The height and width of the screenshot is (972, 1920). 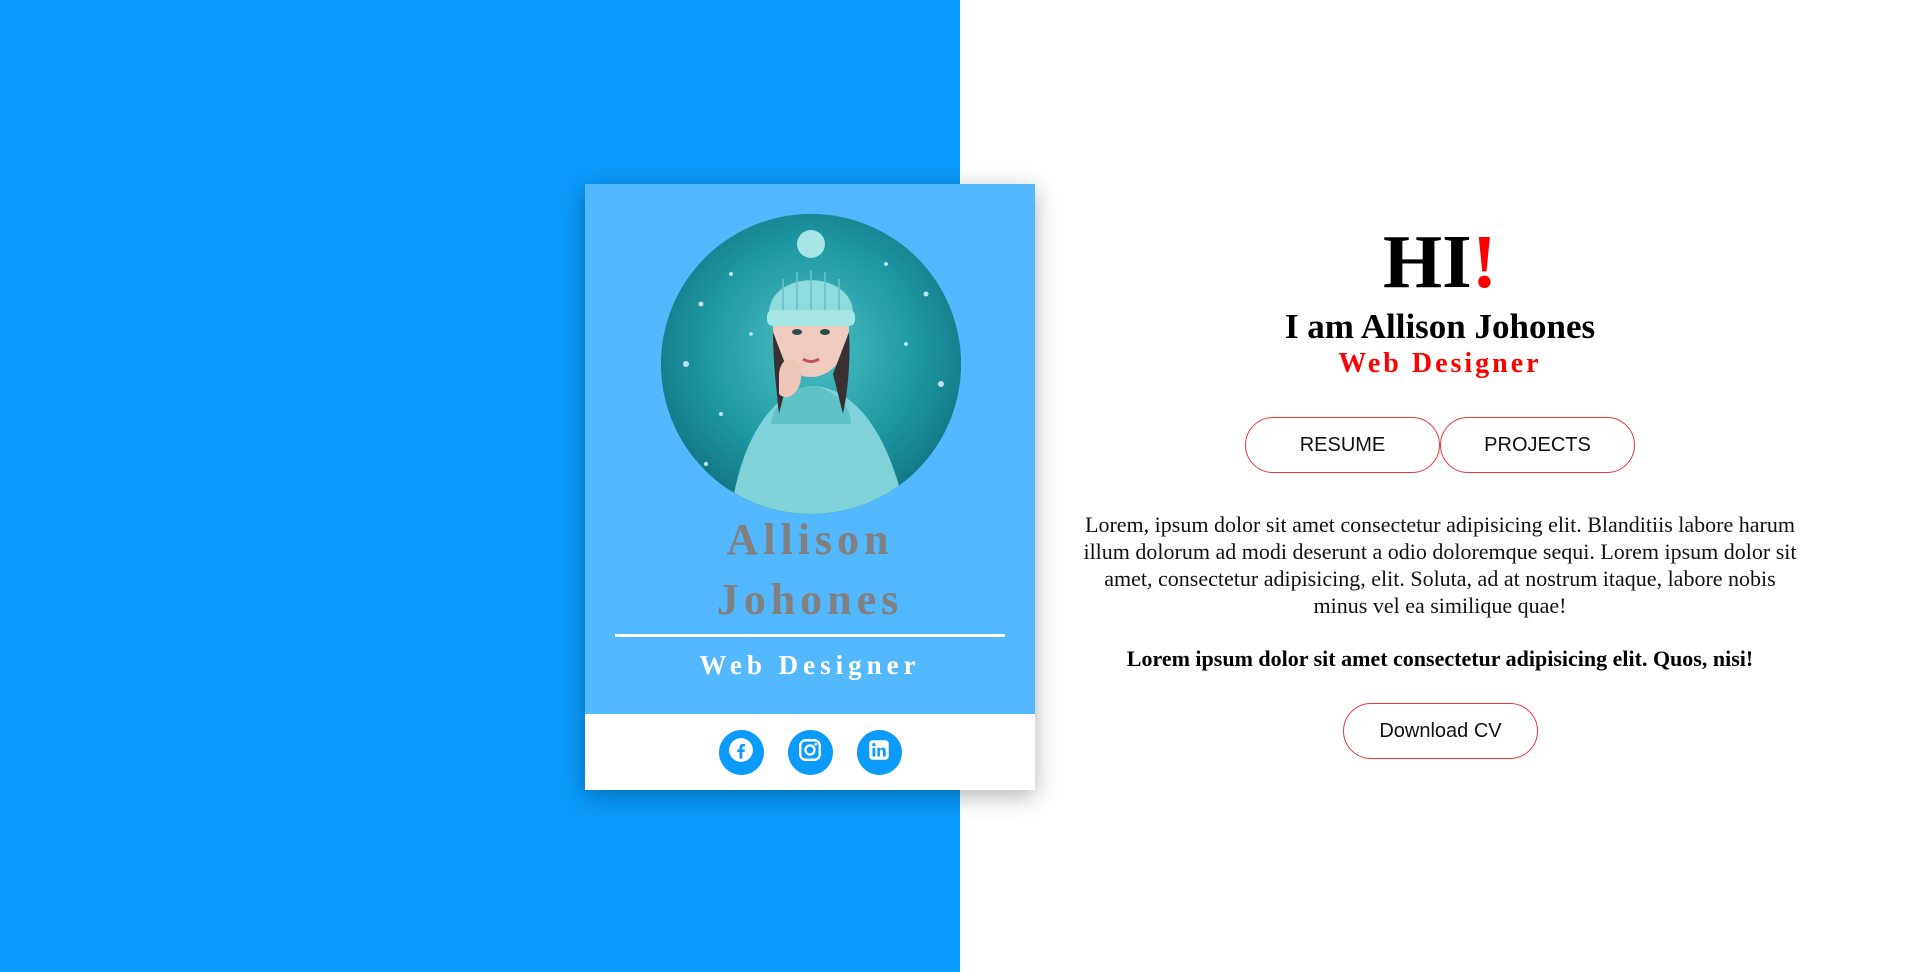 I want to click on card-name: Allison Johones, so click(x=810, y=570).